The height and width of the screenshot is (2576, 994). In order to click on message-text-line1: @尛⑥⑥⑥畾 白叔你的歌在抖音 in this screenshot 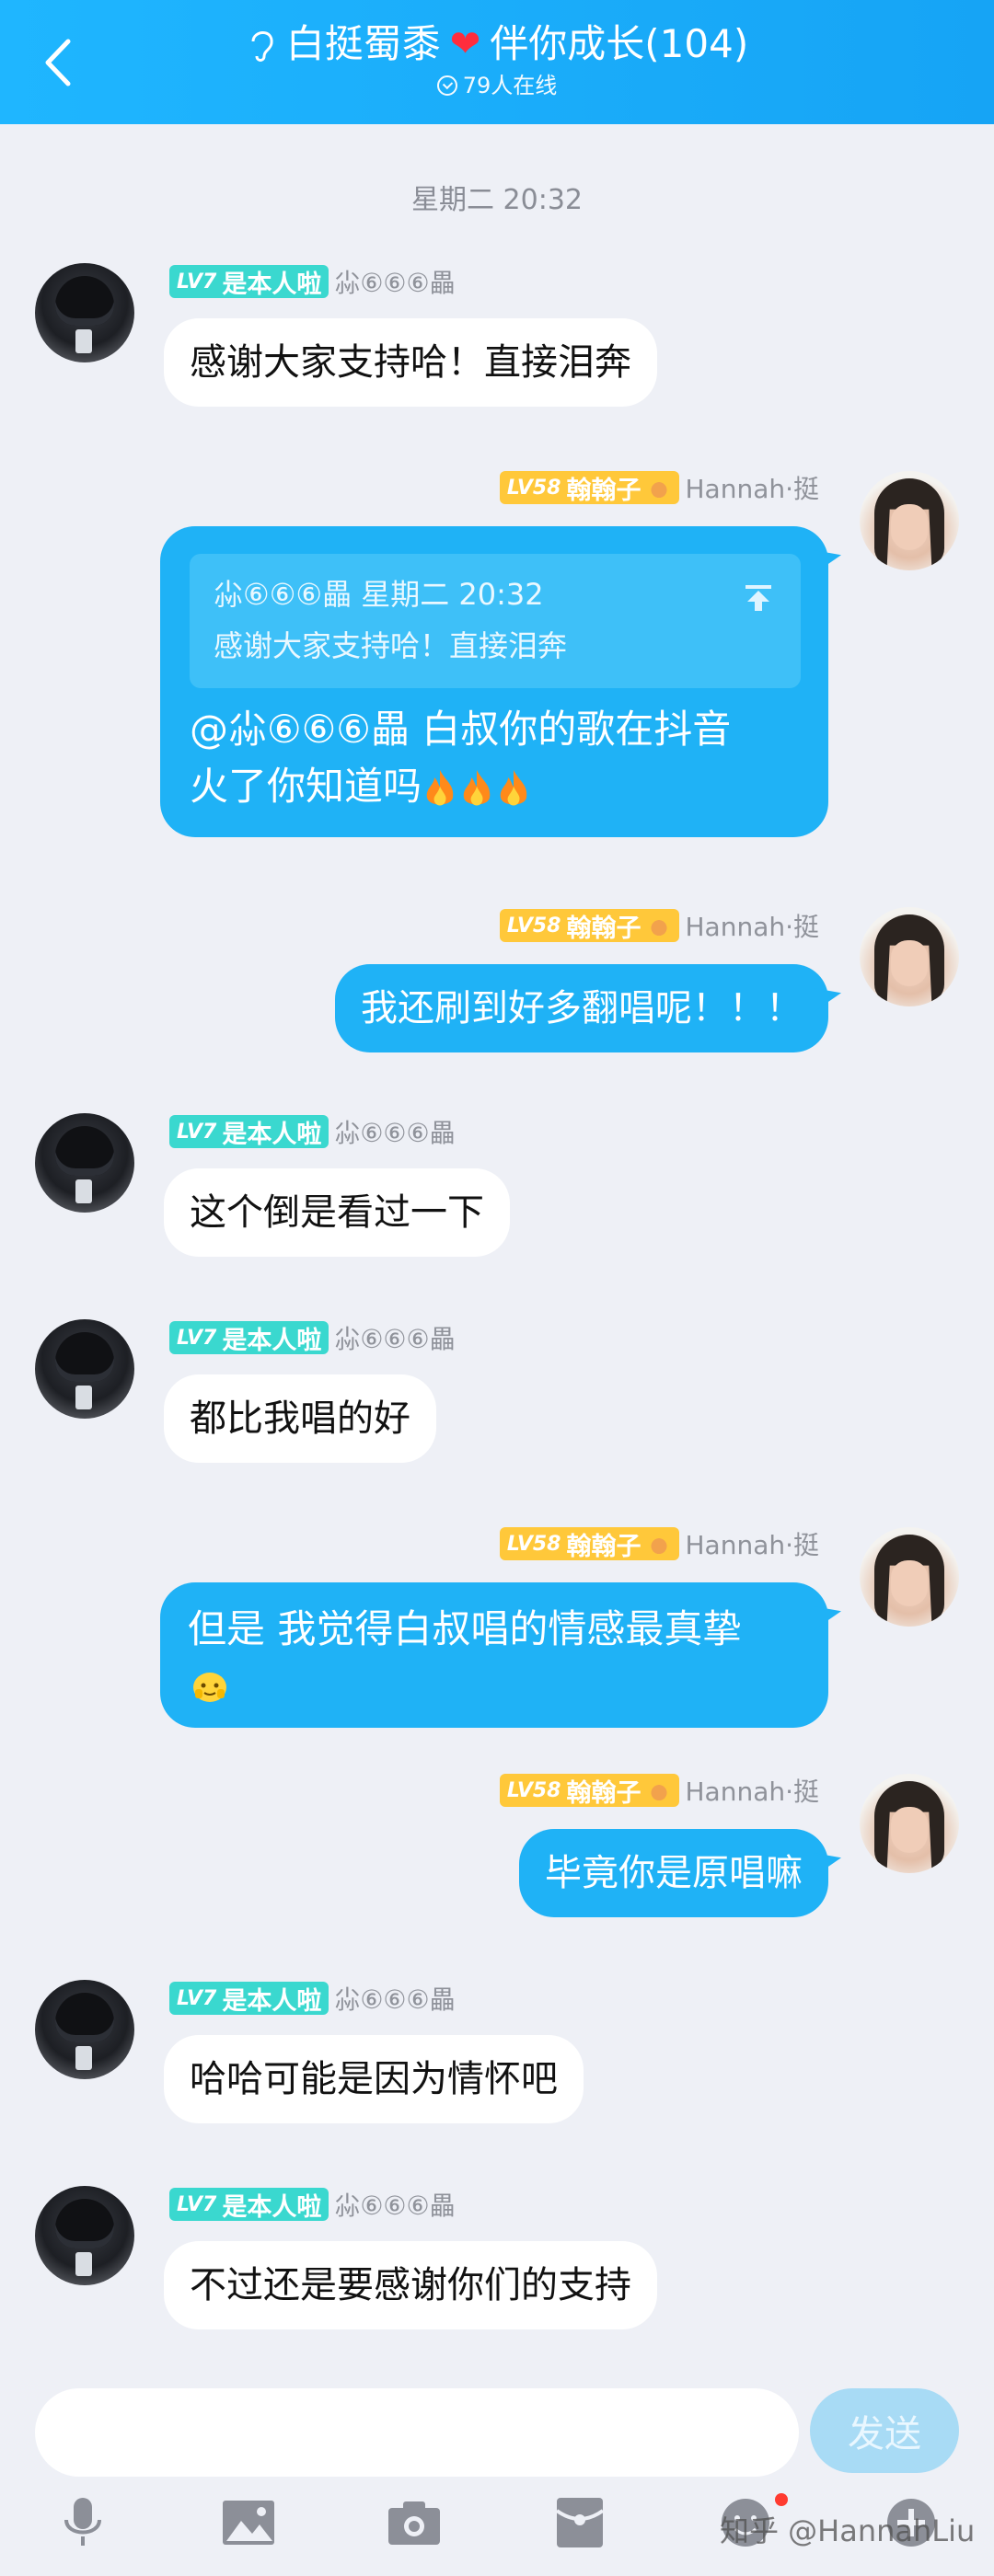, I will do `click(461, 729)`.